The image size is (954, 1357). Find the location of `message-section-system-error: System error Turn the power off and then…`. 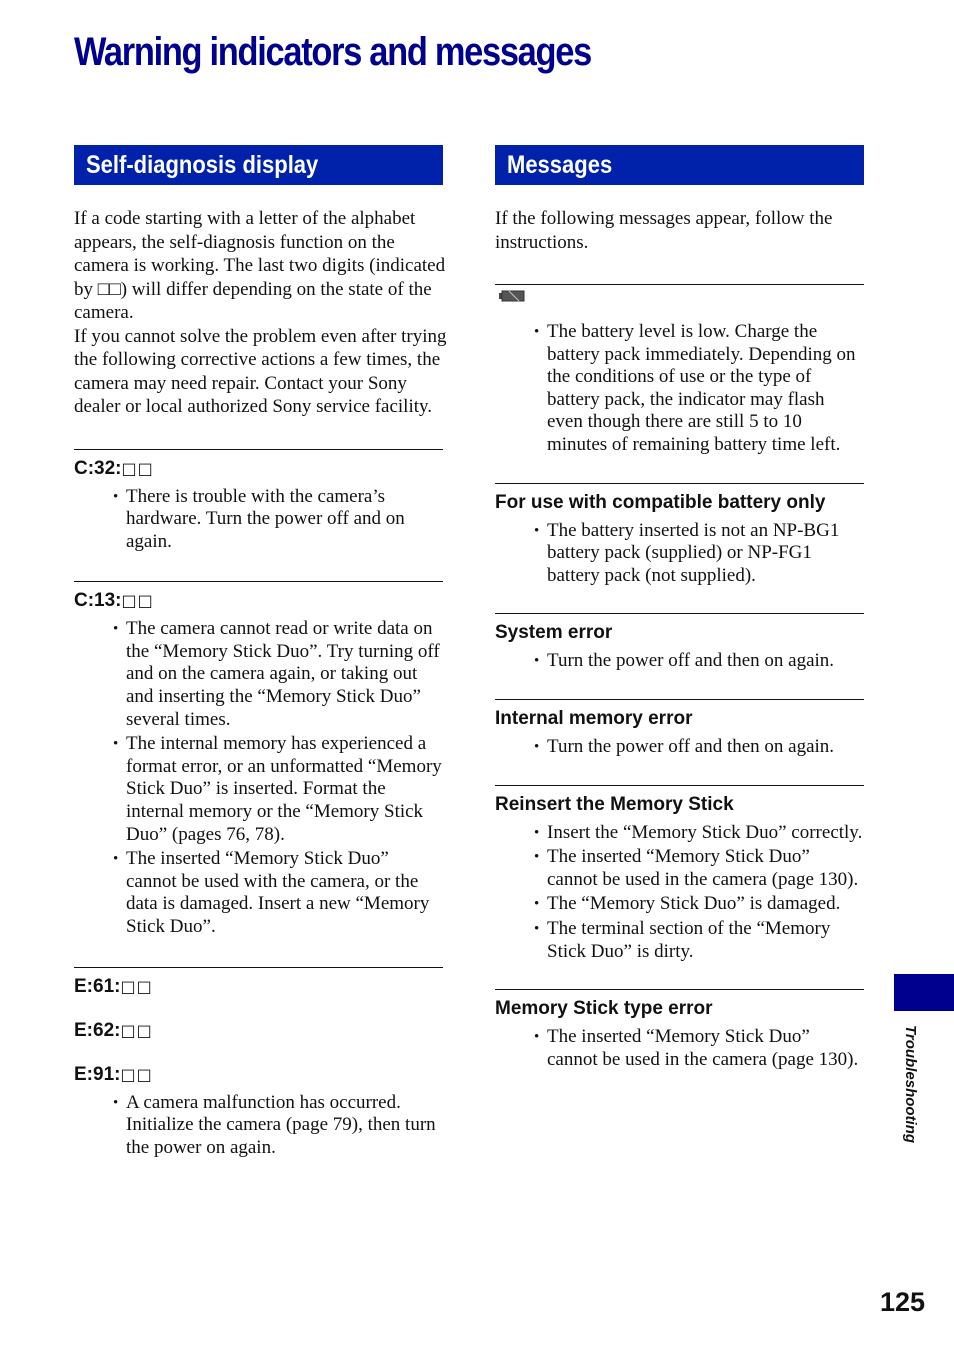

message-section-system-error: System error Turn the power off and then… is located at coordinates (679, 643).